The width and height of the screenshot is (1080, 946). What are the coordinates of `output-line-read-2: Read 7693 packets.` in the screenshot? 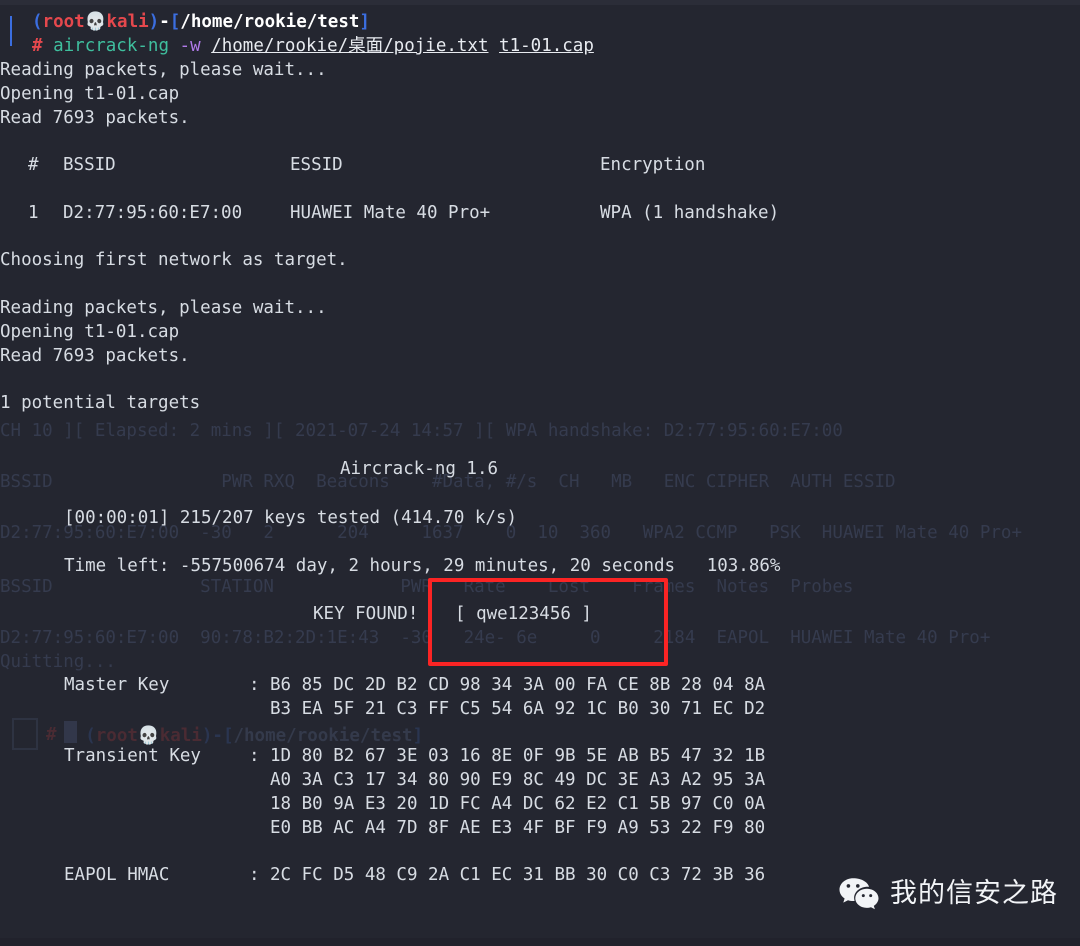 It's located at (95, 356).